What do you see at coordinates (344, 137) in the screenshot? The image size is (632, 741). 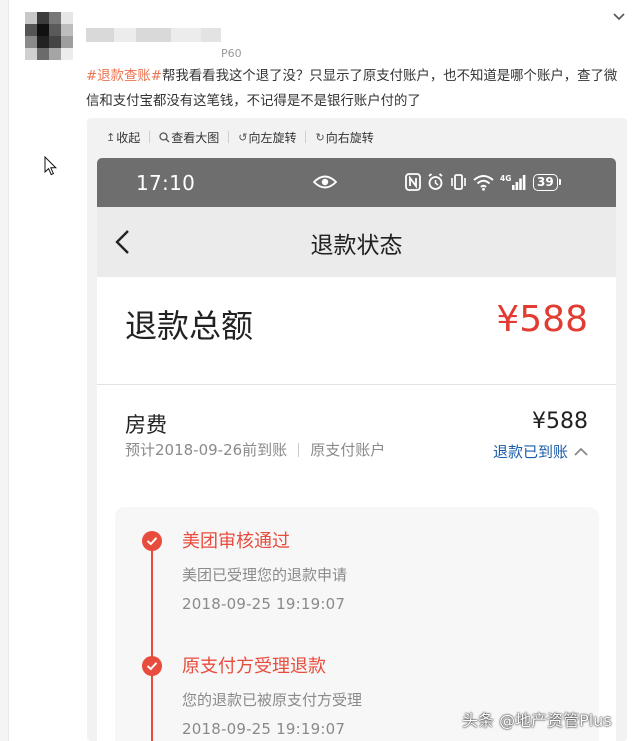 I see `rotate-right-button: ↻ 向右旋转` at bounding box center [344, 137].